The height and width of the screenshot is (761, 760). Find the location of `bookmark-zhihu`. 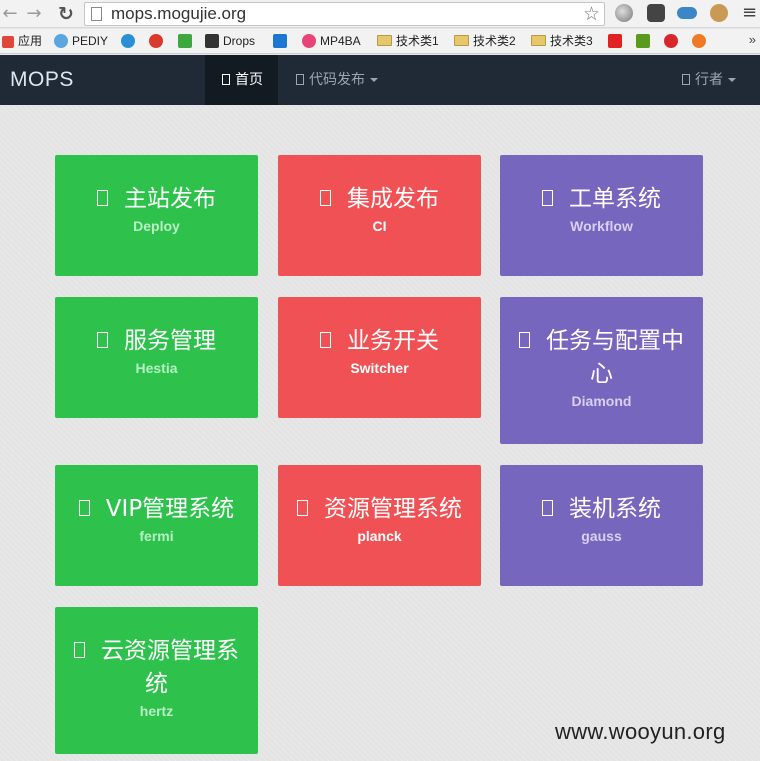

bookmark-zhihu is located at coordinates (282, 41).